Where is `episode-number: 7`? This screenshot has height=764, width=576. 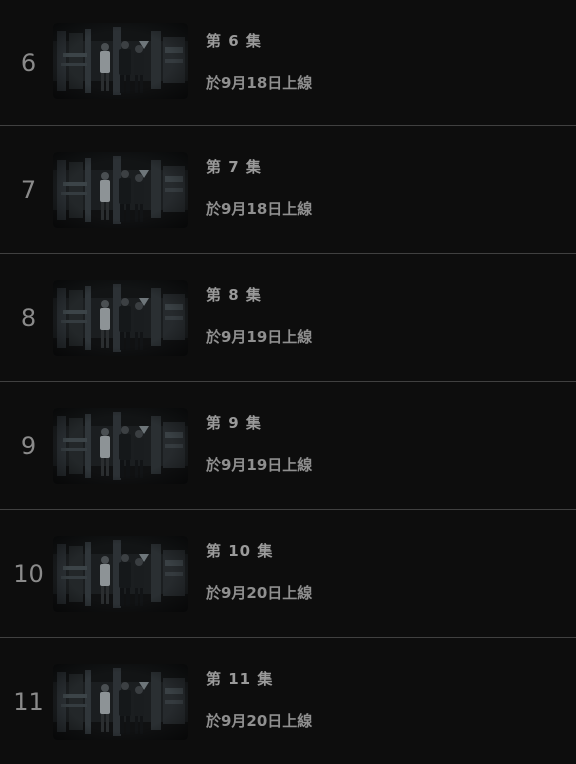
episode-number: 7 is located at coordinates (28, 189).